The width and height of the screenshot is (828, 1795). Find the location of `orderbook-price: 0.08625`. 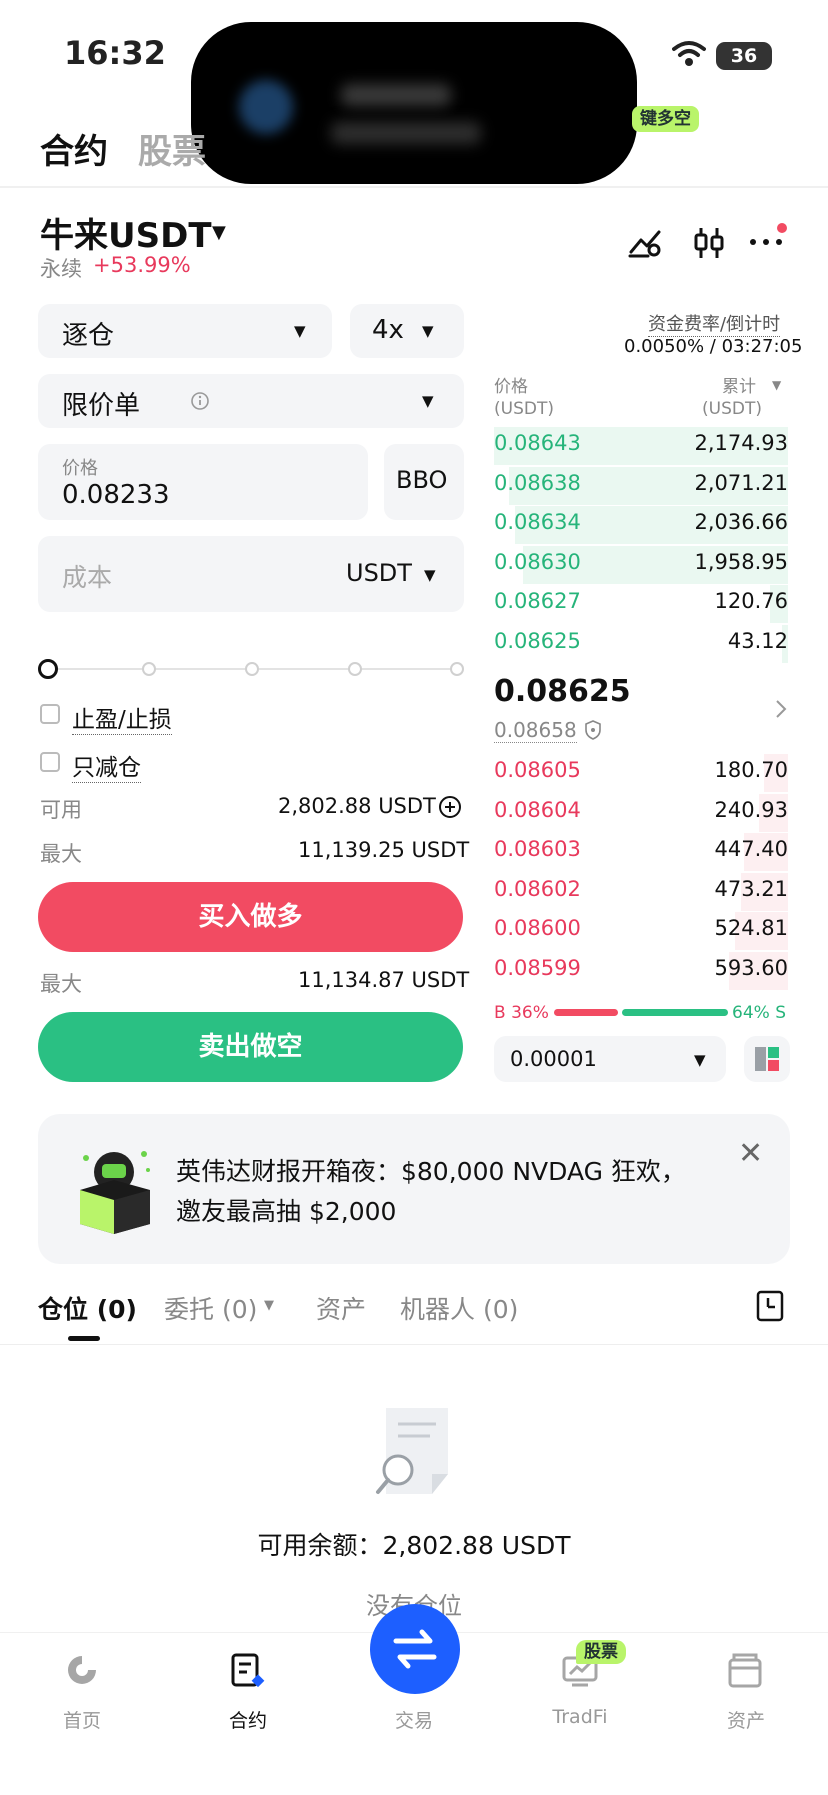

orderbook-price: 0.08625 is located at coordinates (537, 640).